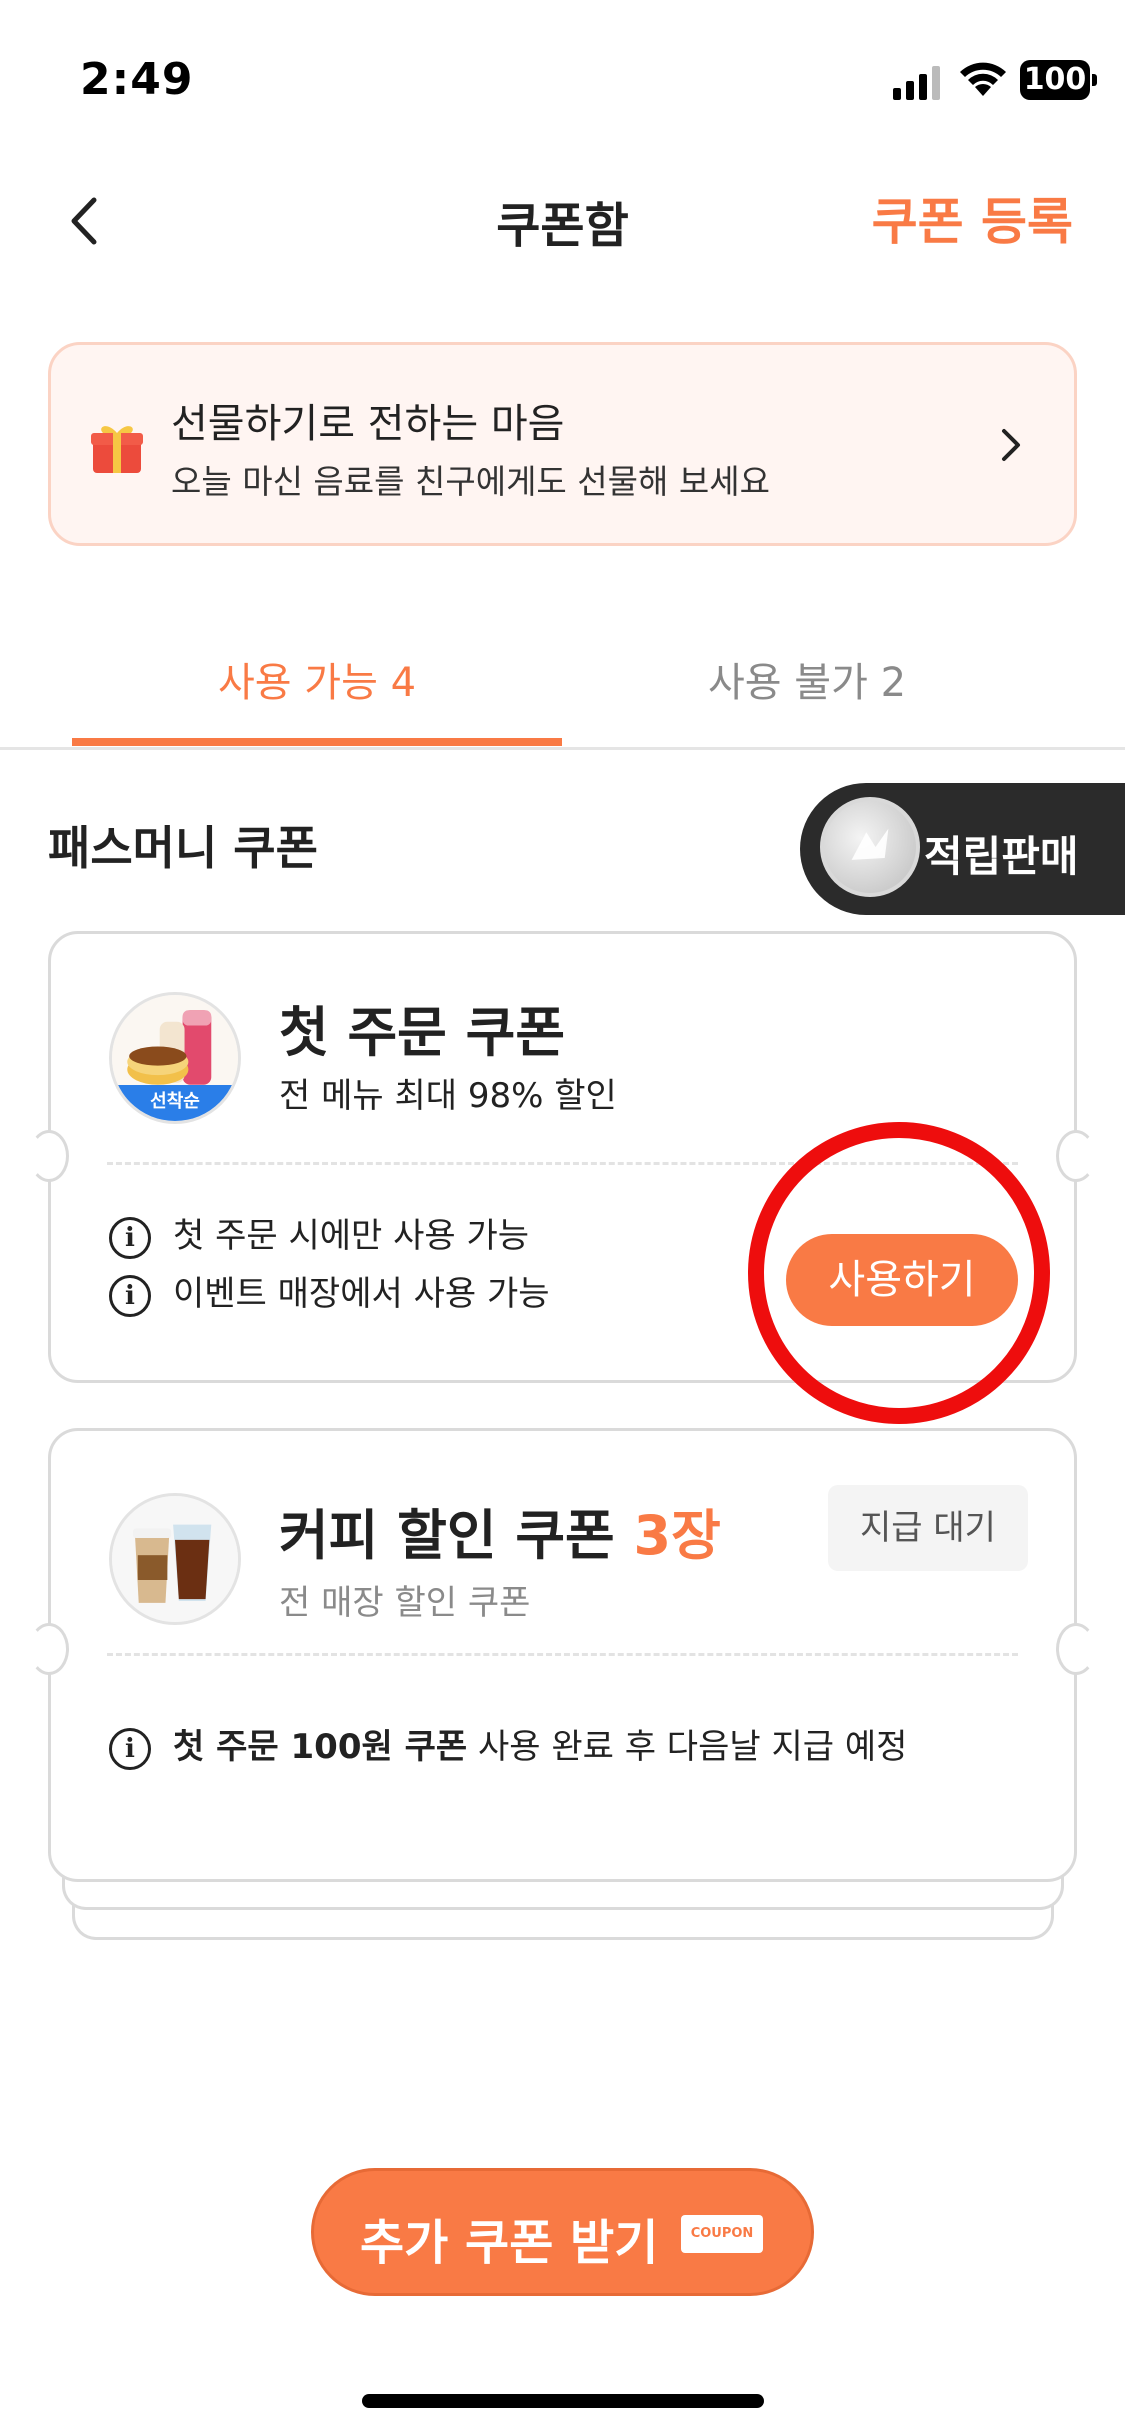 This screenshot has height=2436, width=1125. I want to click on section-title: 패스머니 쿠폰, so click(183, 848).